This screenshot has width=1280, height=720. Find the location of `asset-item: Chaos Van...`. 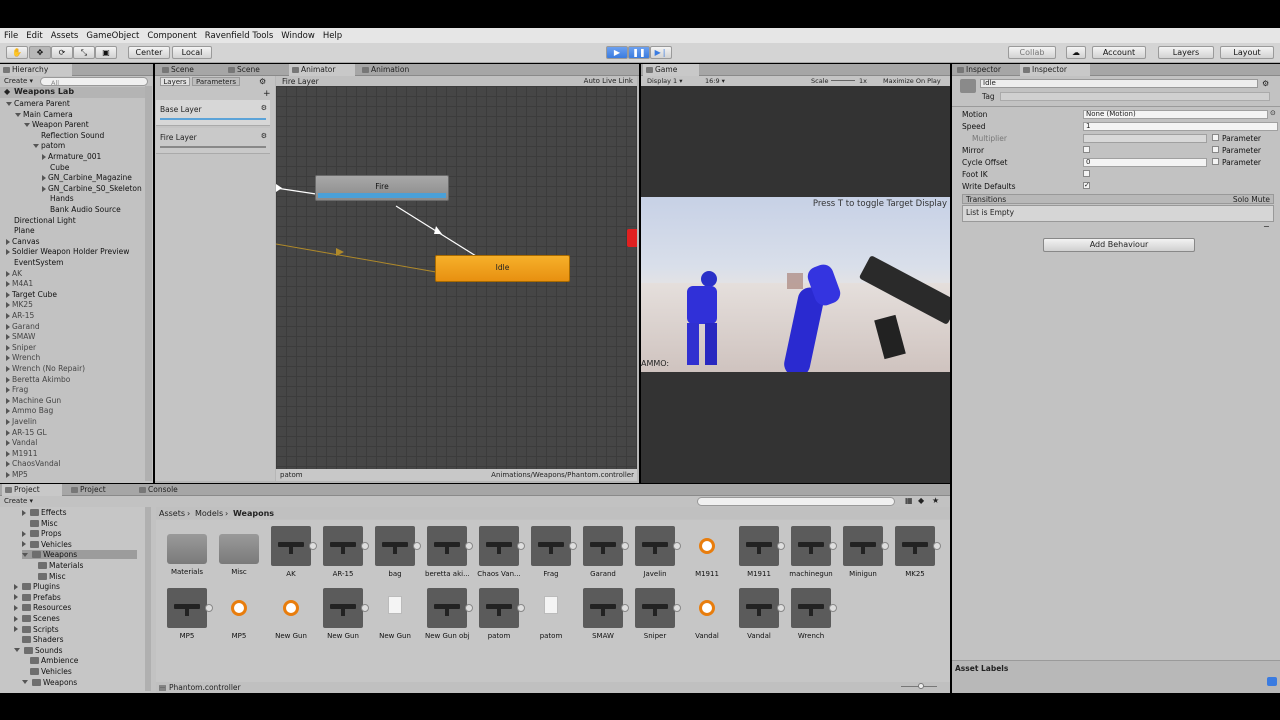

asset-item: Chaos Van... is located at coordinates (501, 552).